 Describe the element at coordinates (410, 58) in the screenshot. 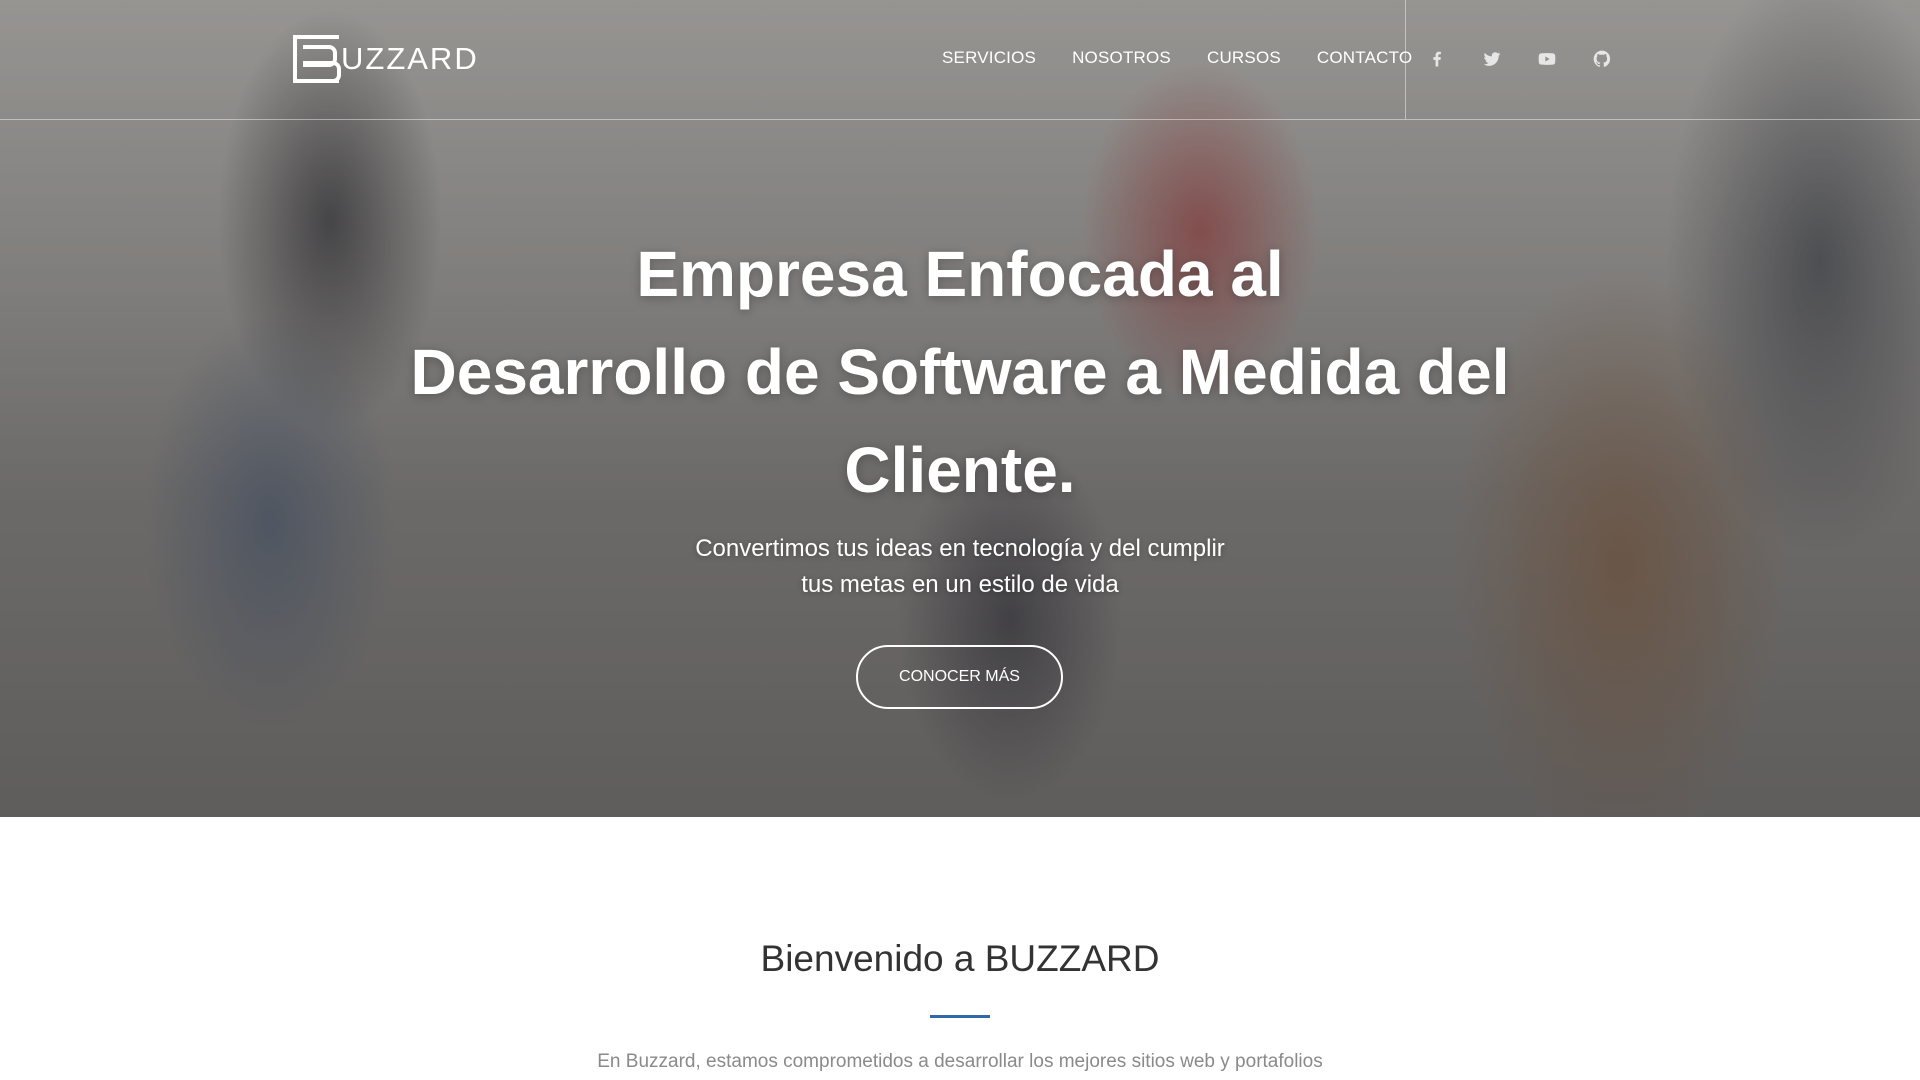

I see `logo-text: UZZARD` at that location.